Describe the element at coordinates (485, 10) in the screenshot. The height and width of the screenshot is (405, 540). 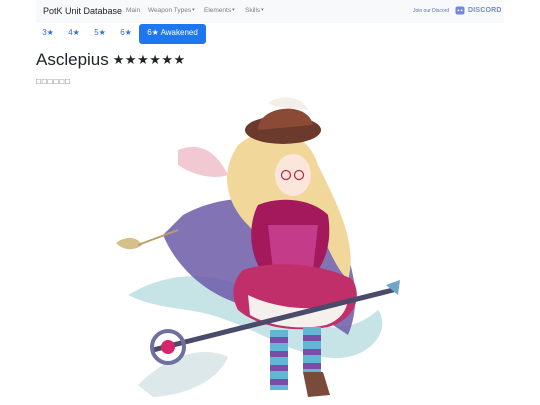
I see `discord-wordmark: DISCORD` at that location.